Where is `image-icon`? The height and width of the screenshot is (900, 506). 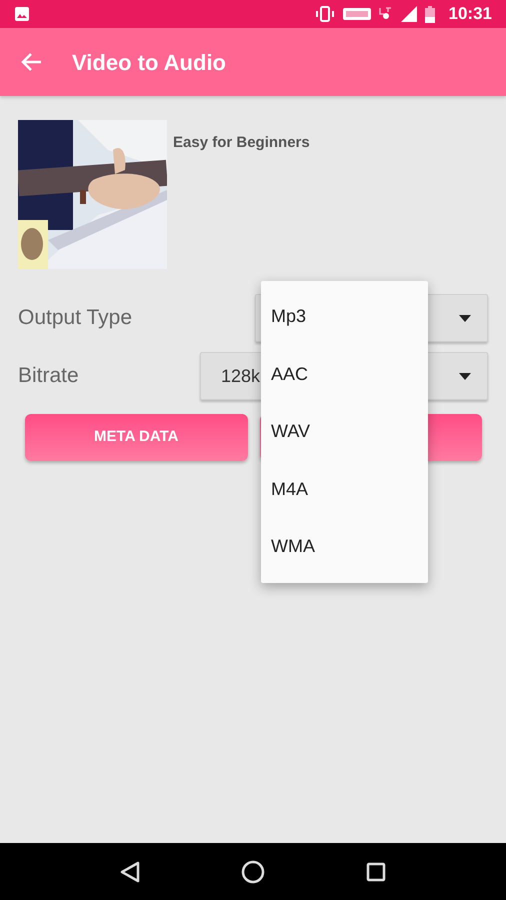 image-icon is located at coordinates (22, 14).